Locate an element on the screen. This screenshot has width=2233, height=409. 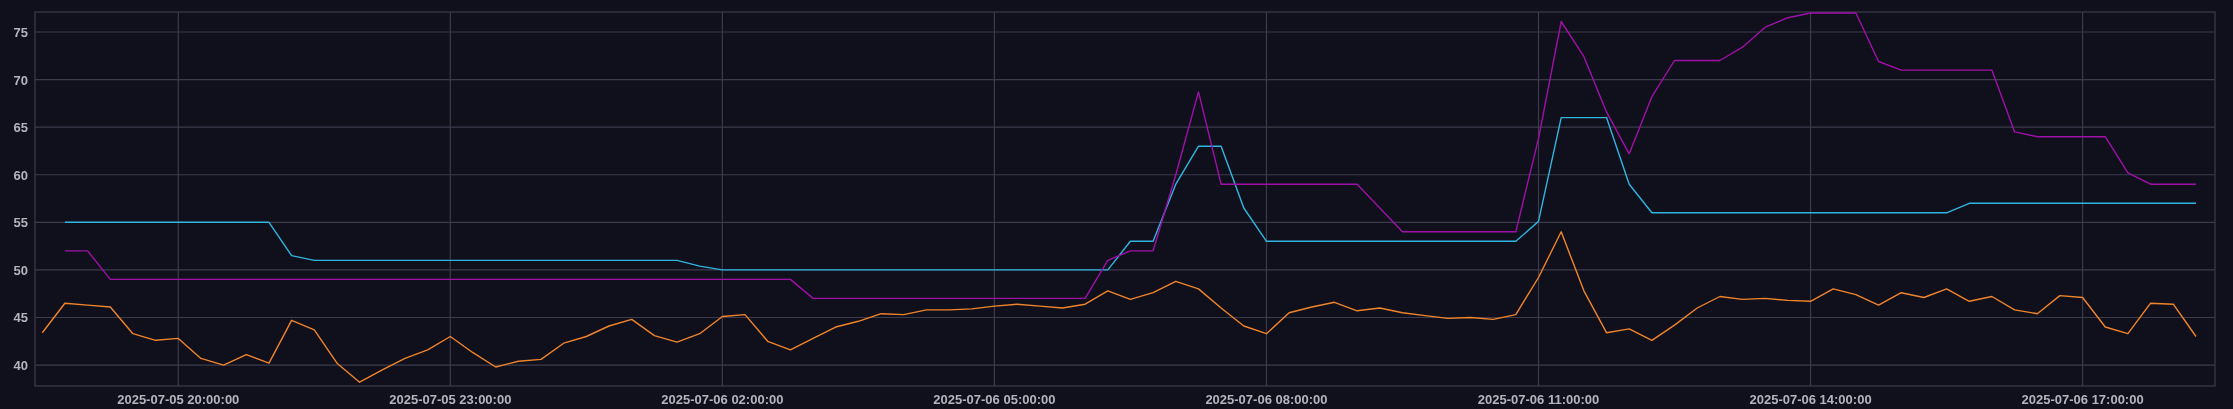
axis-tick-label: 65 is located at coordinates (20, 128).